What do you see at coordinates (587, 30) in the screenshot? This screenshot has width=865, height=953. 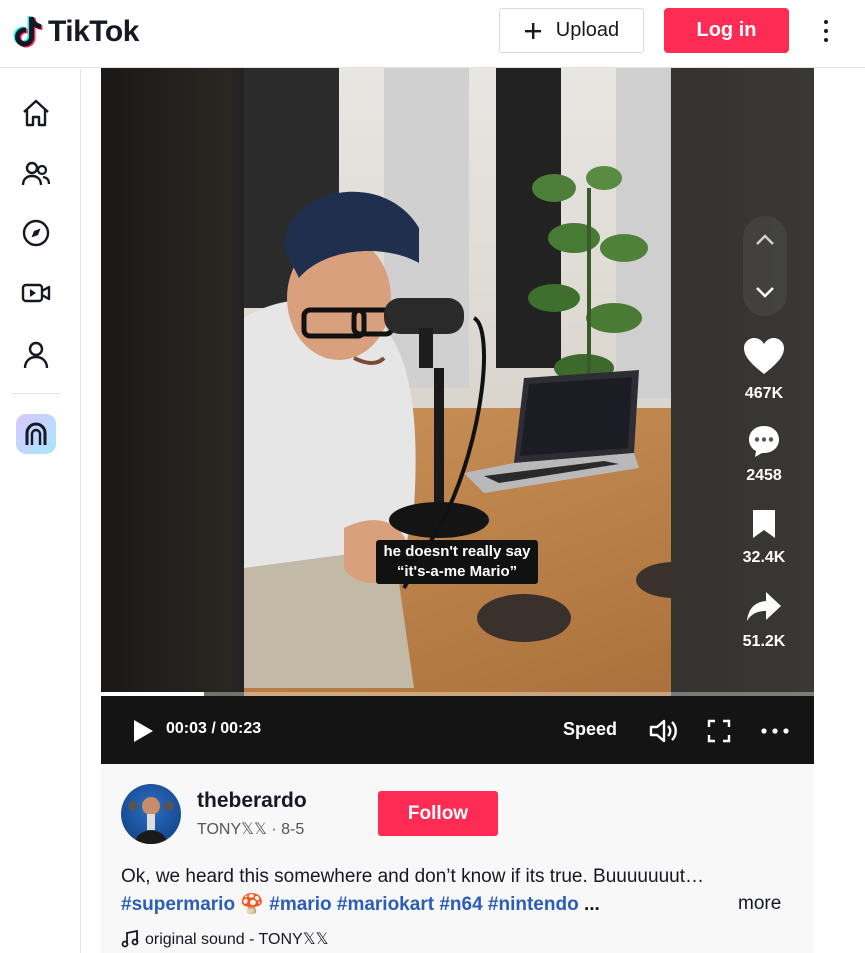 I see `upload-label: Upload` at bounding box center [587, 30].